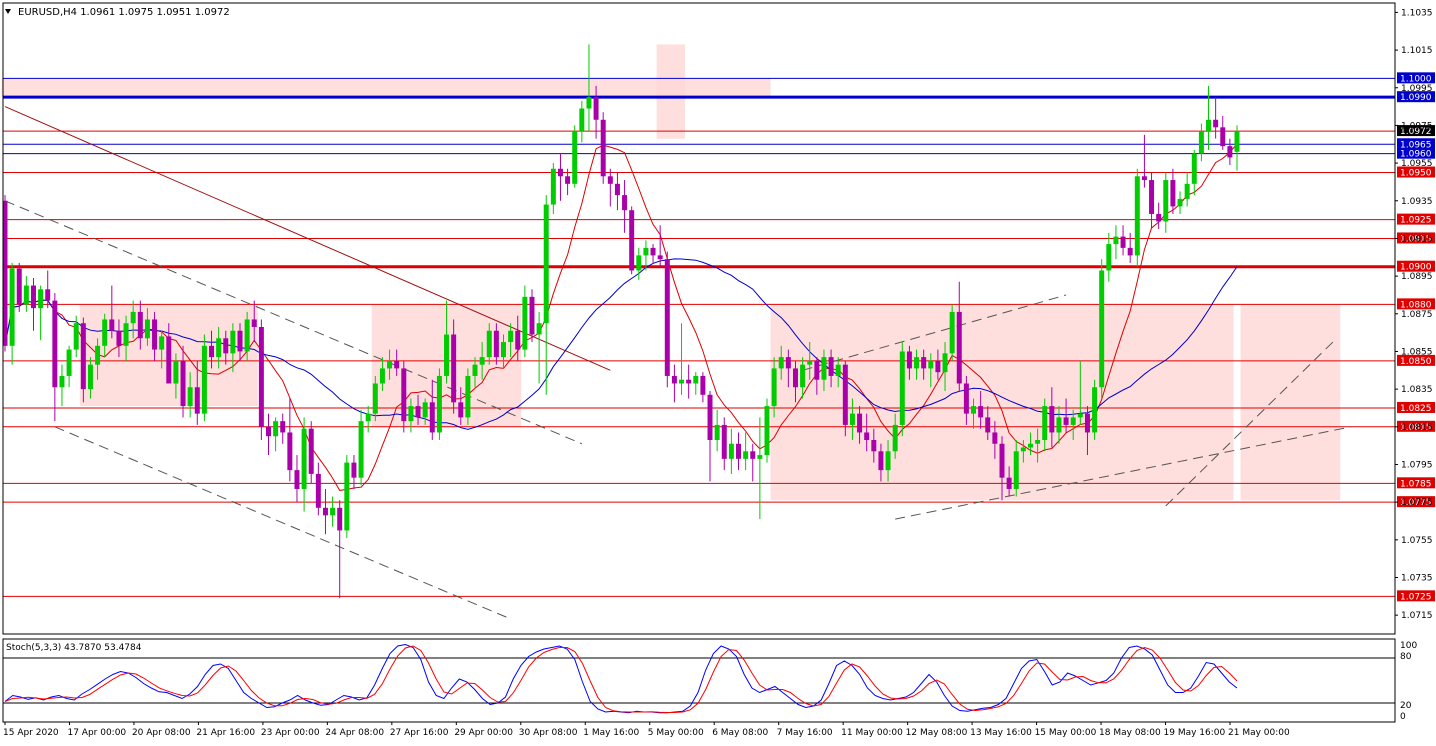 Image resolution: width=1436 pixels, height=746 pixels. I want to click on symbol-header: EURUSD,H4 1.0961 1.0975 1.0951 1.0972, so click(124, 12).